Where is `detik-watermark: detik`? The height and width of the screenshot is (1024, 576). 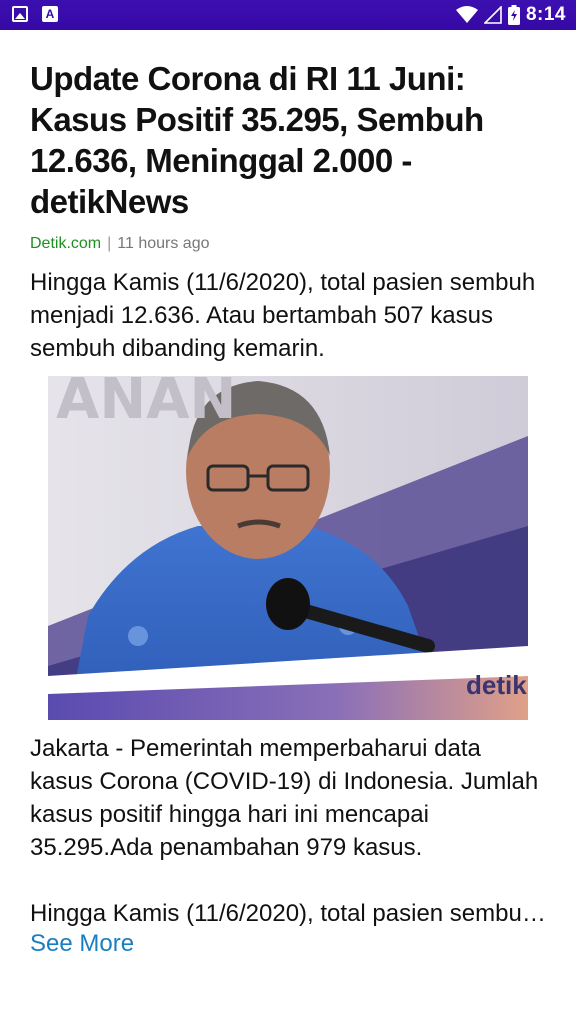 detik-watermark: detik is located at coordinates (496, 685).